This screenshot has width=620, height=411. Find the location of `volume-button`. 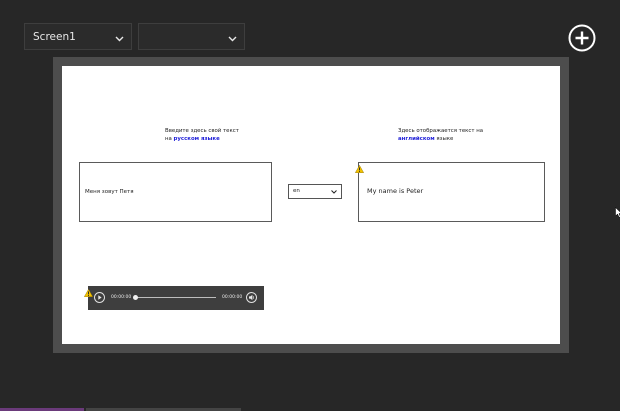

volume-button is located at coordinates (251, 297).